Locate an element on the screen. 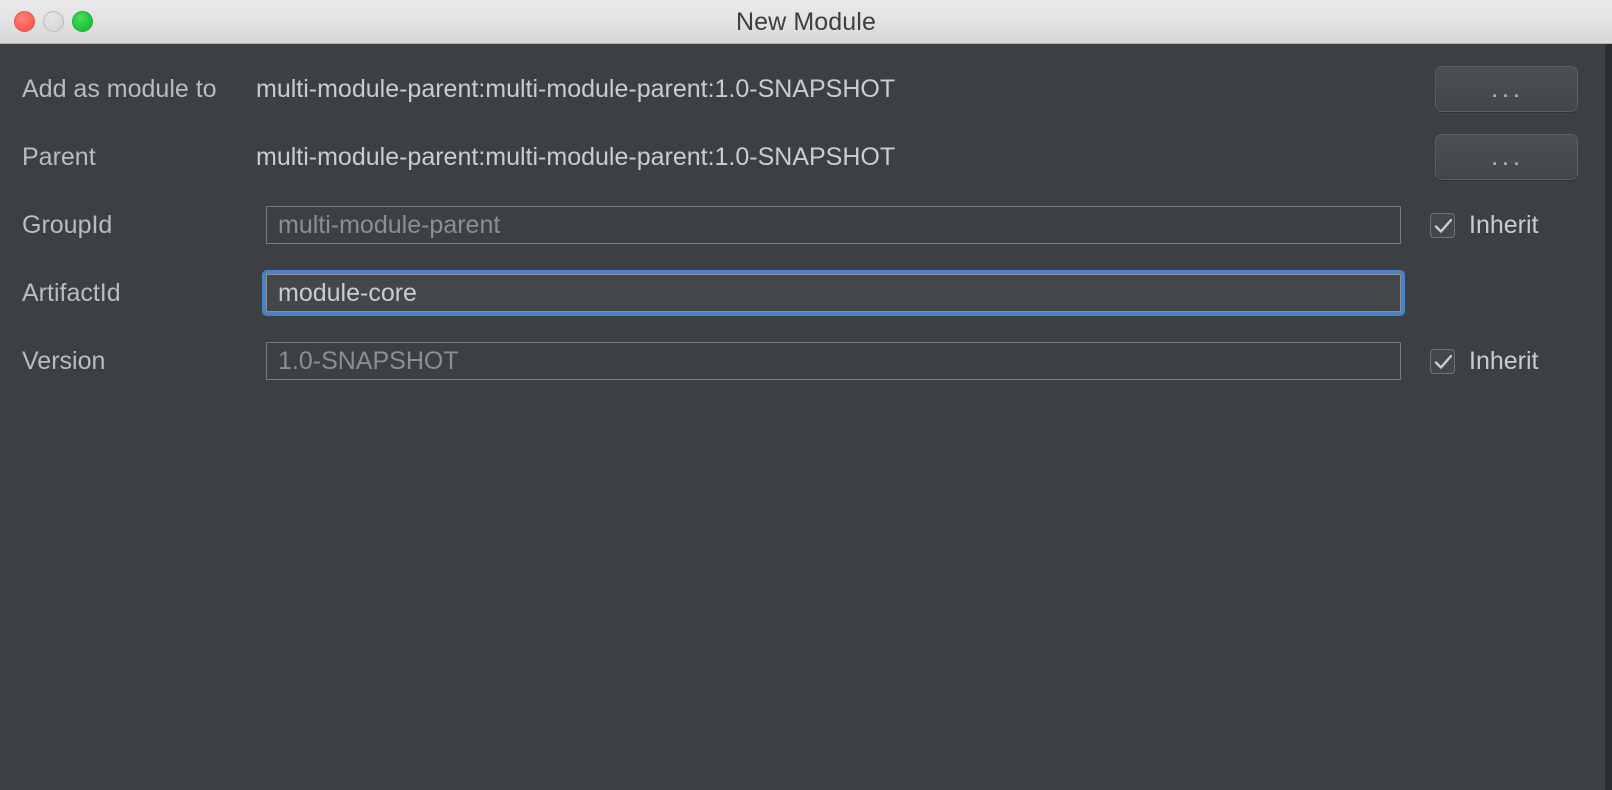 This screenshot has width=1612, height=790. window-title: New Module is located at coordinates (806, 22).